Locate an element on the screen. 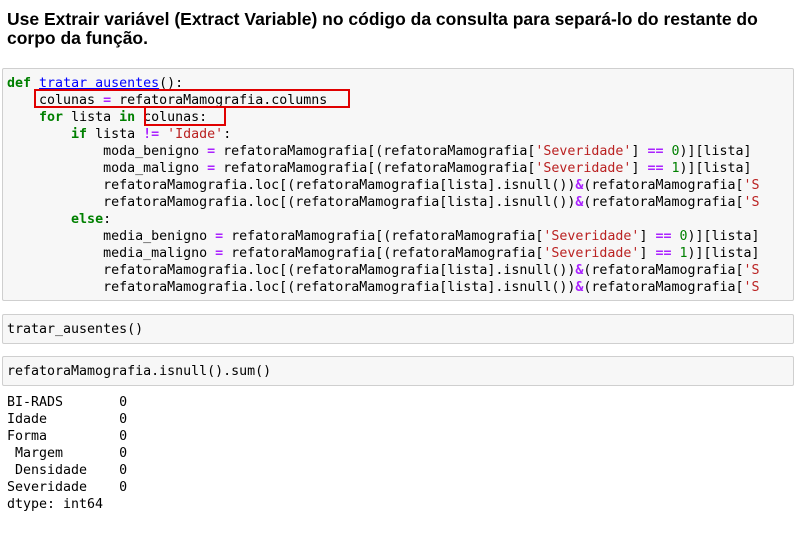 This screenshot has width=804, height=541. output-line: Margem 0 is located at coordinates (67, 453).